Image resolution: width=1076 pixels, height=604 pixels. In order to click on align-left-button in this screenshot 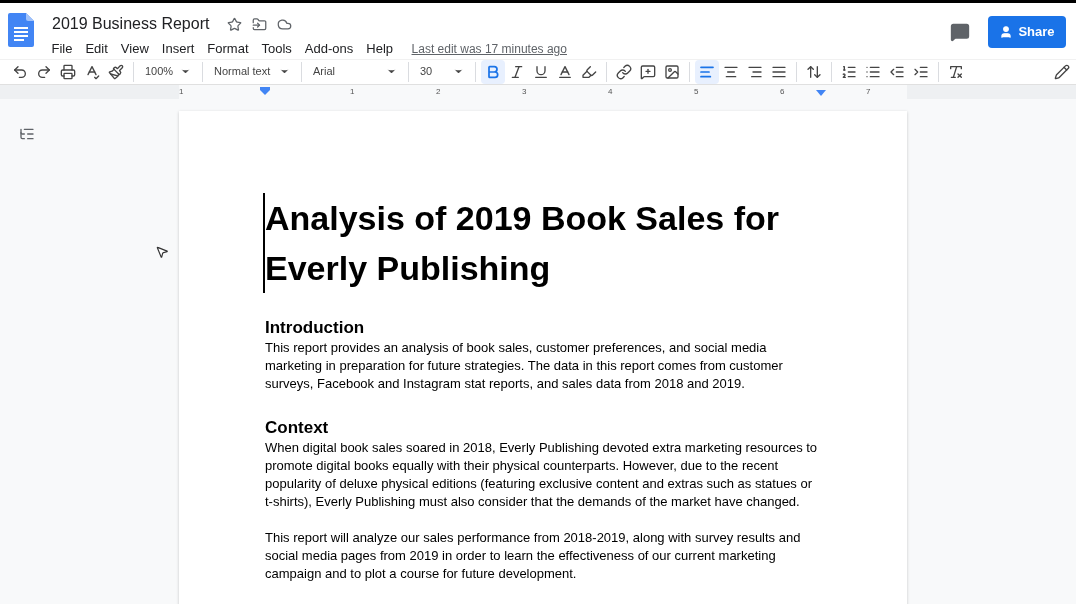, I will do `click(707, 71)`.